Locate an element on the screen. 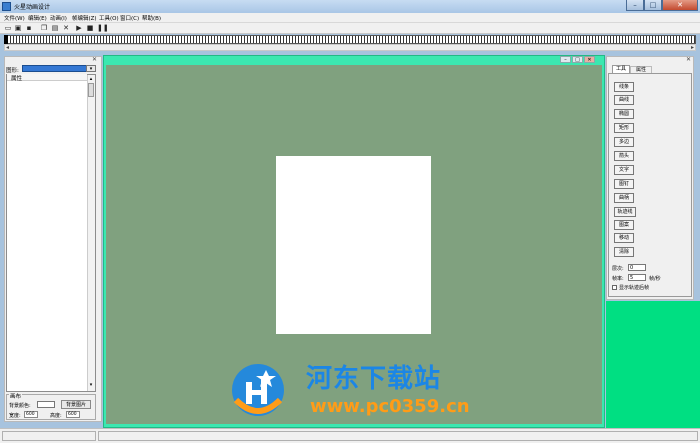 The height and width of the screenshot is (443, 700). menu-file: 文件(W) is located at coordinates (14, 18).